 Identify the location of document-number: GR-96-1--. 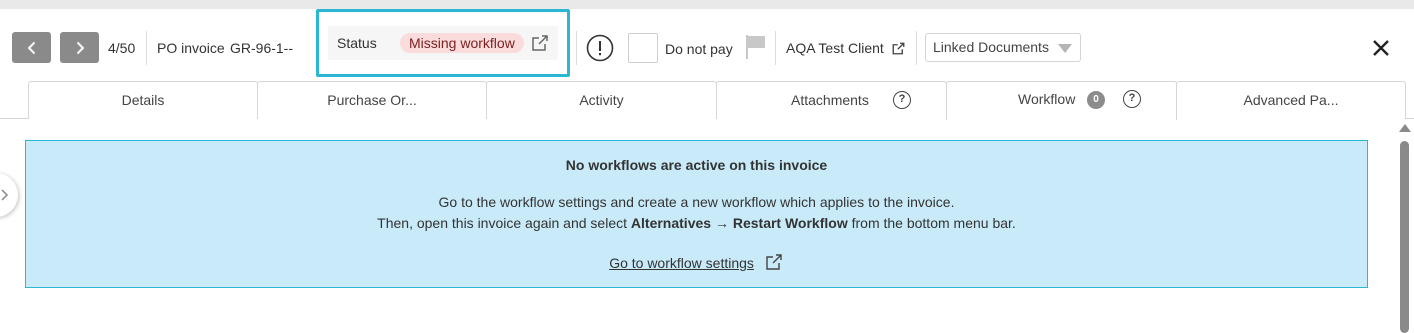
(262, 48).